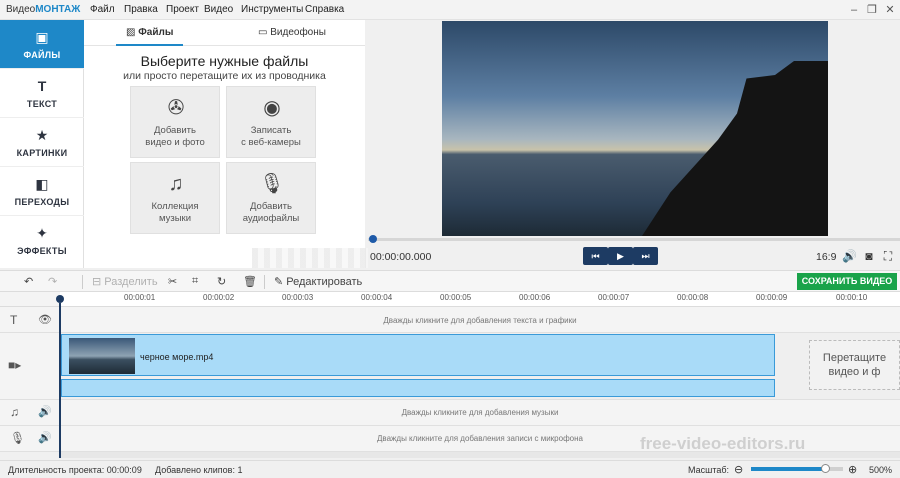  What do you see at coordinates (42, 135) in the screenshot?
I see `star-icon: ★` at bounding box center [42, 135].